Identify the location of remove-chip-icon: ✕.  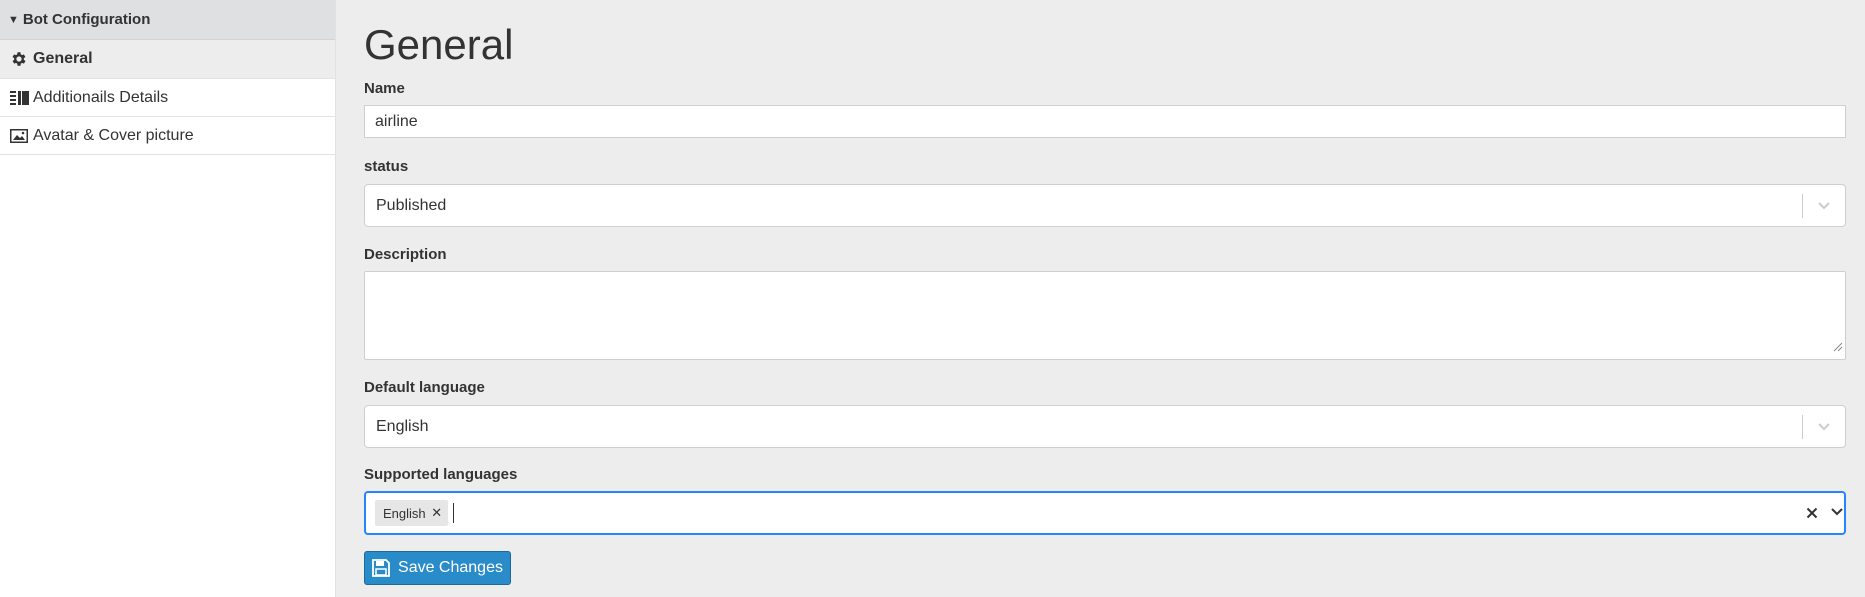
(437, 513).